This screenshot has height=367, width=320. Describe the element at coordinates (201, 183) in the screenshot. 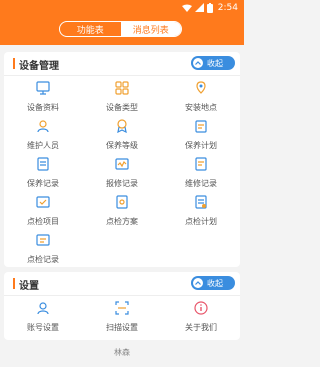

I see `grid-item-label: 维修记录` at that location.